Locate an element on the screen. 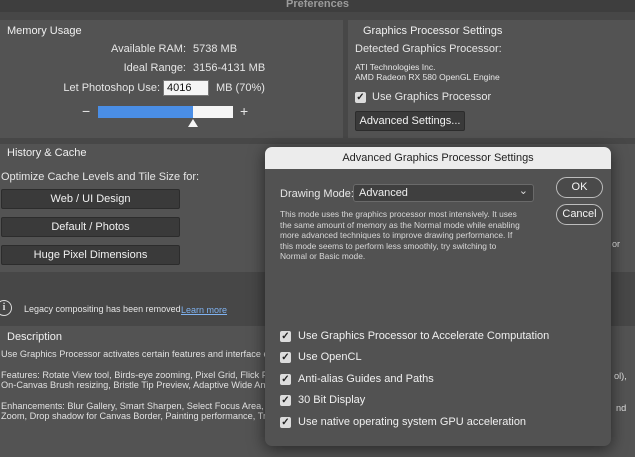 The height and width of the screenshot is (457, 635). ideal-range-label: Ideal Range: is located at coordinates (154, 68).